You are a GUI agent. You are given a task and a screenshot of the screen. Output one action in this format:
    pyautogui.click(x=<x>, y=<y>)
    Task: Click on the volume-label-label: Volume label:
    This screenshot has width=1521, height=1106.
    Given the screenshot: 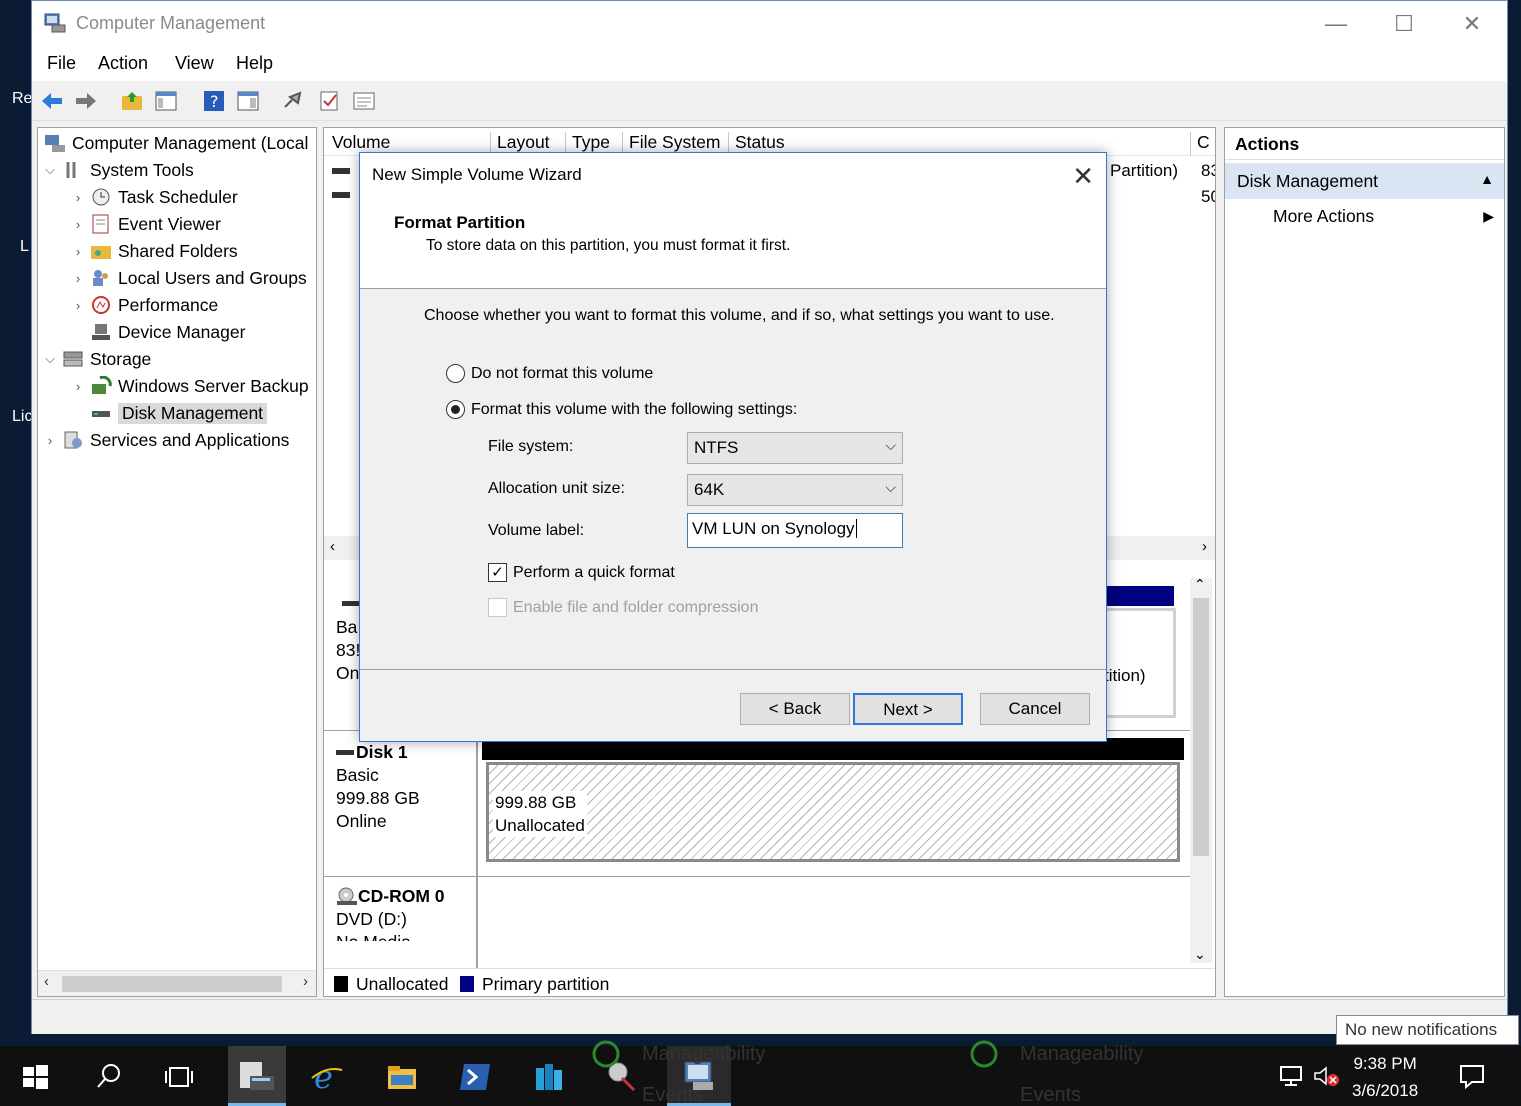 What is the action you would take?
    pyautogui.click(x=536, y=530)
    